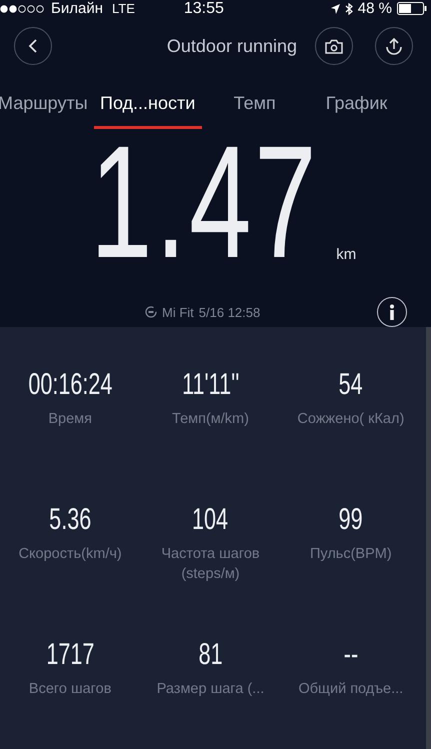  Describe the element at coordinates (211, 385) in the screenshot. I see `stat-value: 11'11''` at that location.